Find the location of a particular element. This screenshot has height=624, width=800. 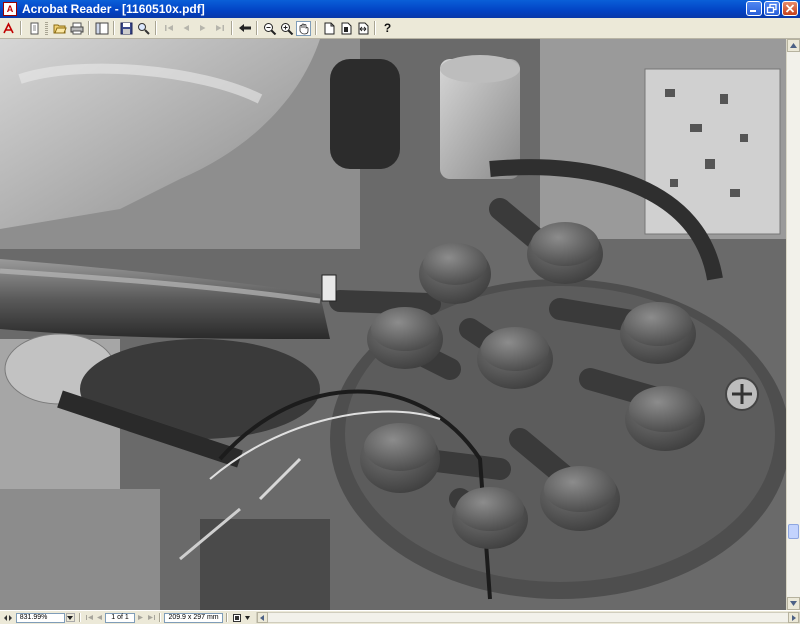

zoom-dropdown-icon is located at coordinates (70, 617).